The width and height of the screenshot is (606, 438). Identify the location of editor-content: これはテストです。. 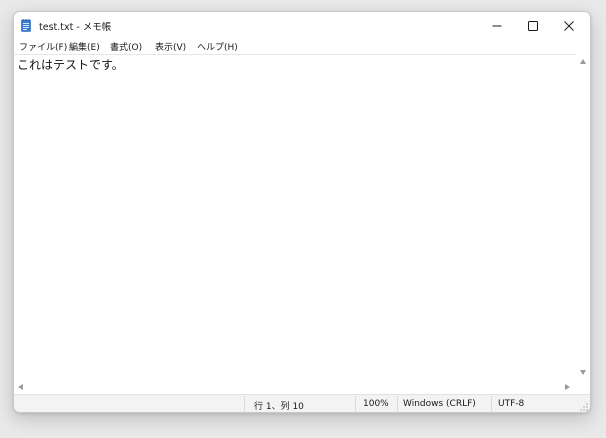
(70, 64).